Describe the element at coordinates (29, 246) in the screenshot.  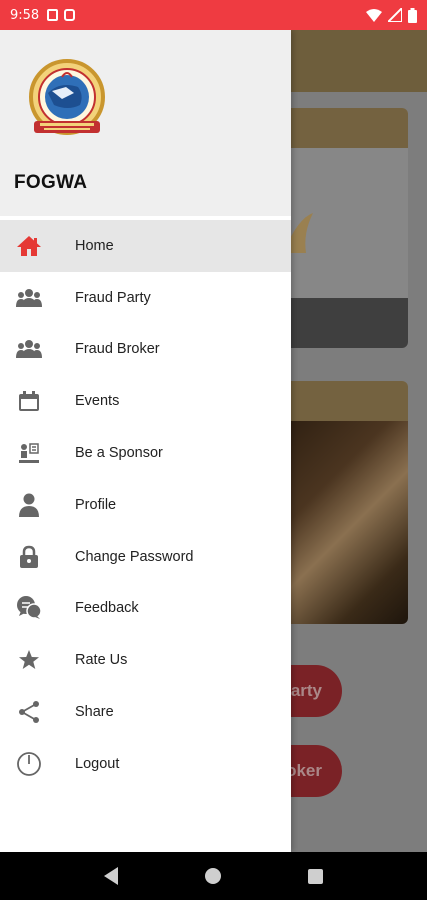
I see `home-icon` at that location.